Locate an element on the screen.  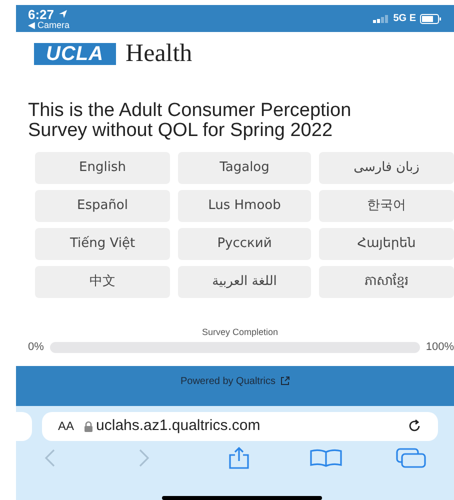
language-button: اللغة العربية is located at coordinates (244, 282).